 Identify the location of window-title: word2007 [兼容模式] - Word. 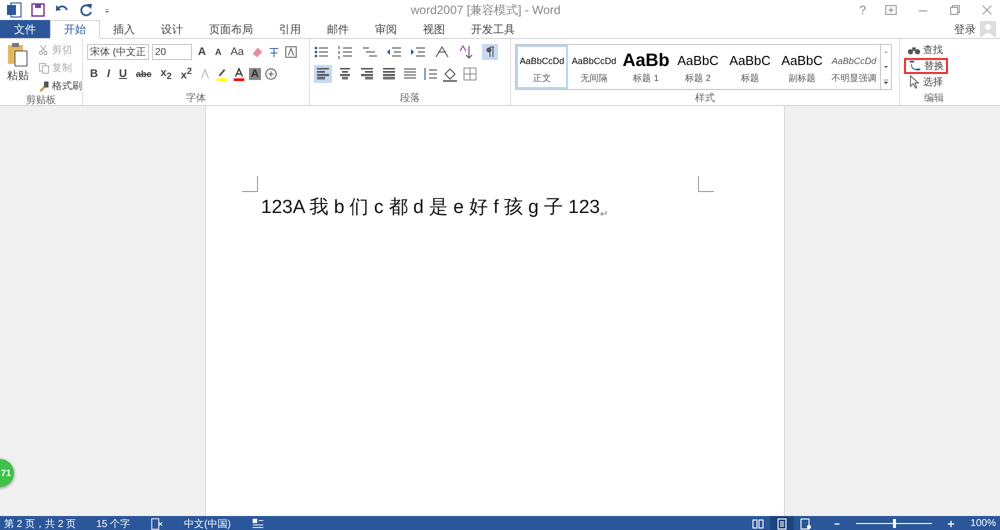
(486, 10).